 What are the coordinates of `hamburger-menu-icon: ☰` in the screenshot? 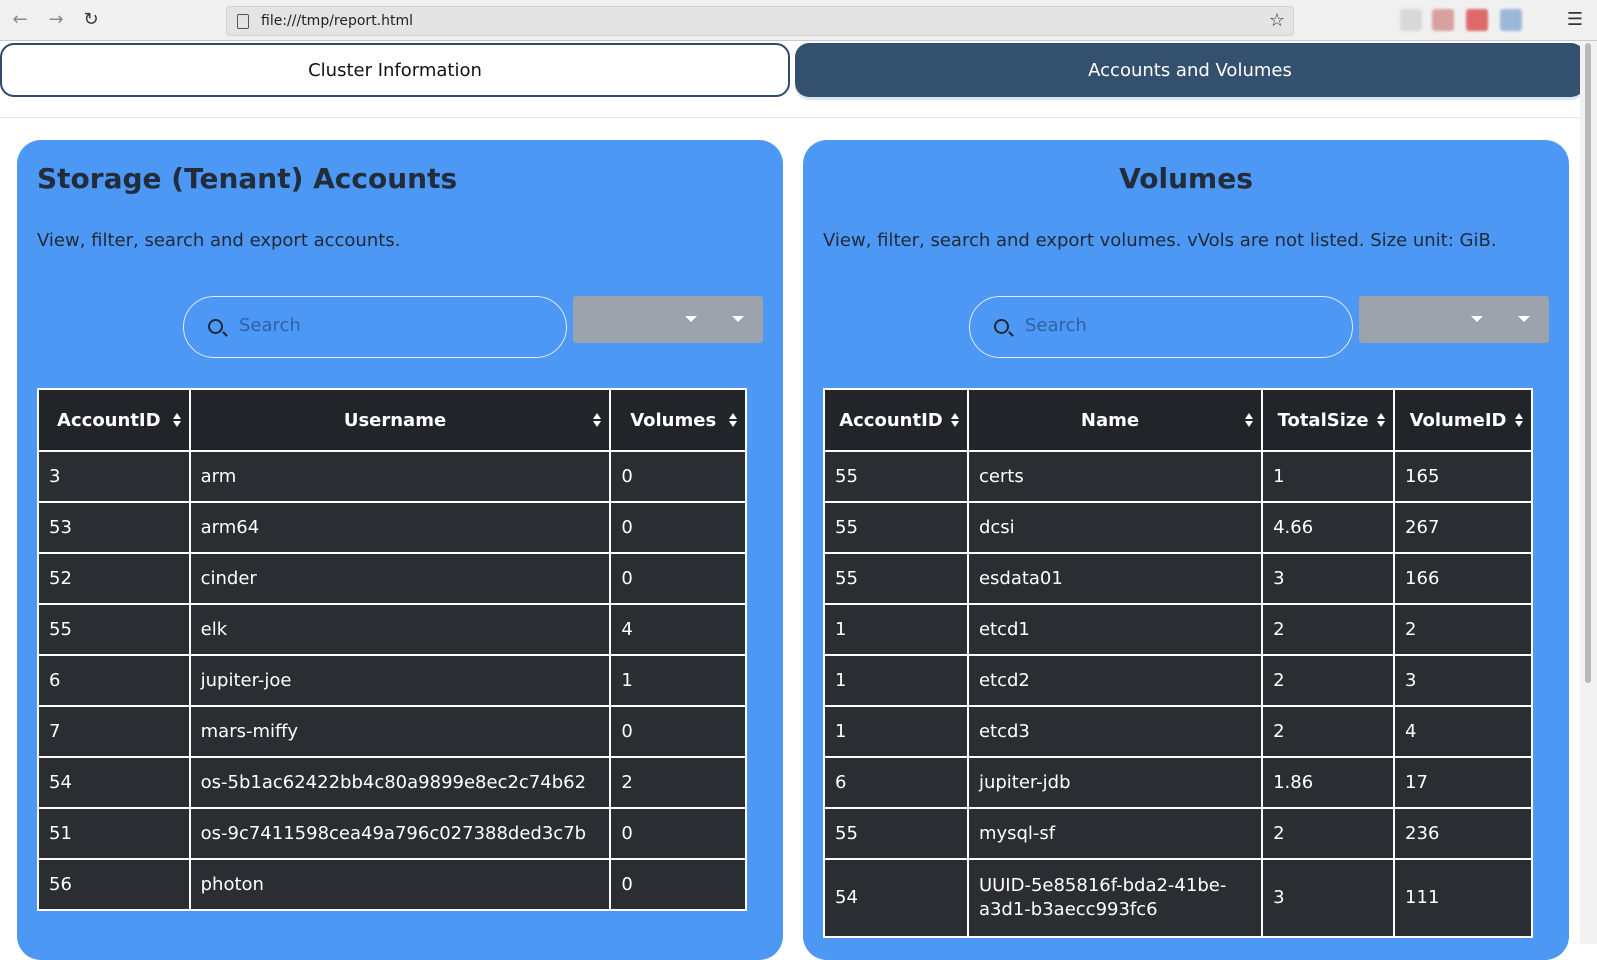 It's located at (1575, 19).